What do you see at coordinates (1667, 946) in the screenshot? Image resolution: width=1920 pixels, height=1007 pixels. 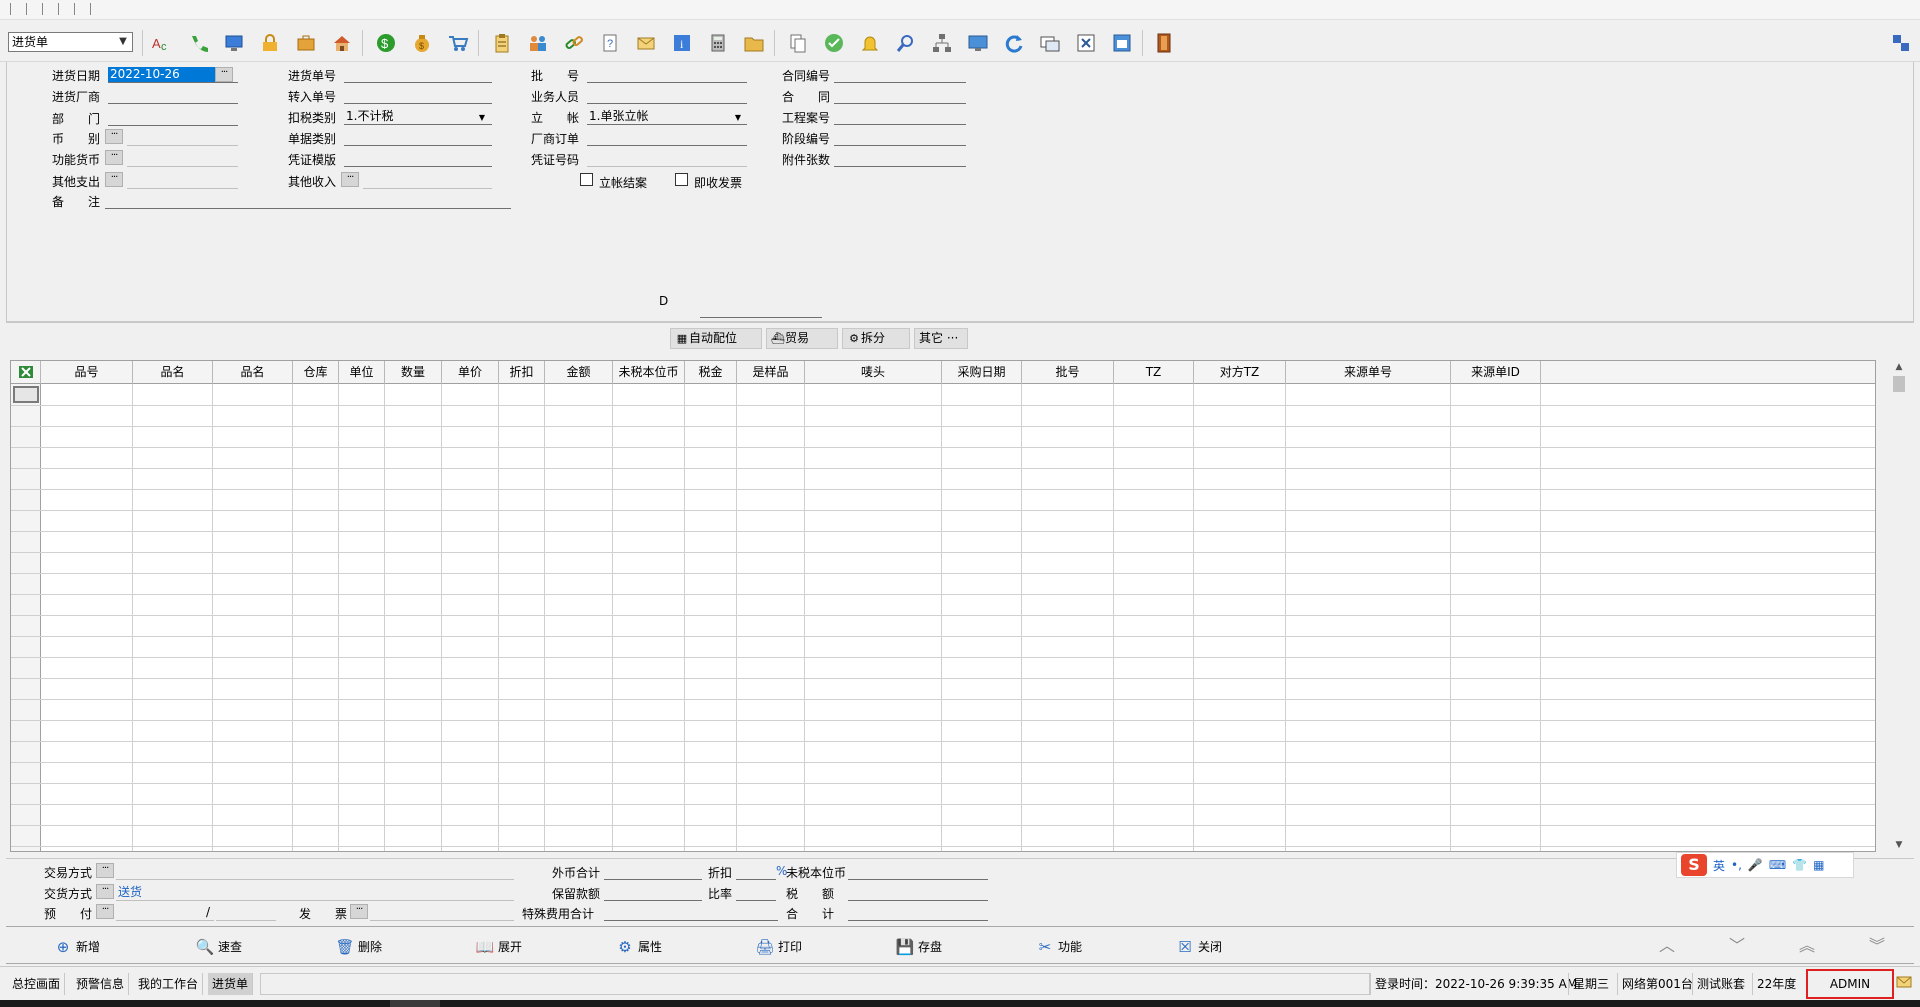 I see `chevron-up-icon: ︿` at bounding box center [1667, 946].